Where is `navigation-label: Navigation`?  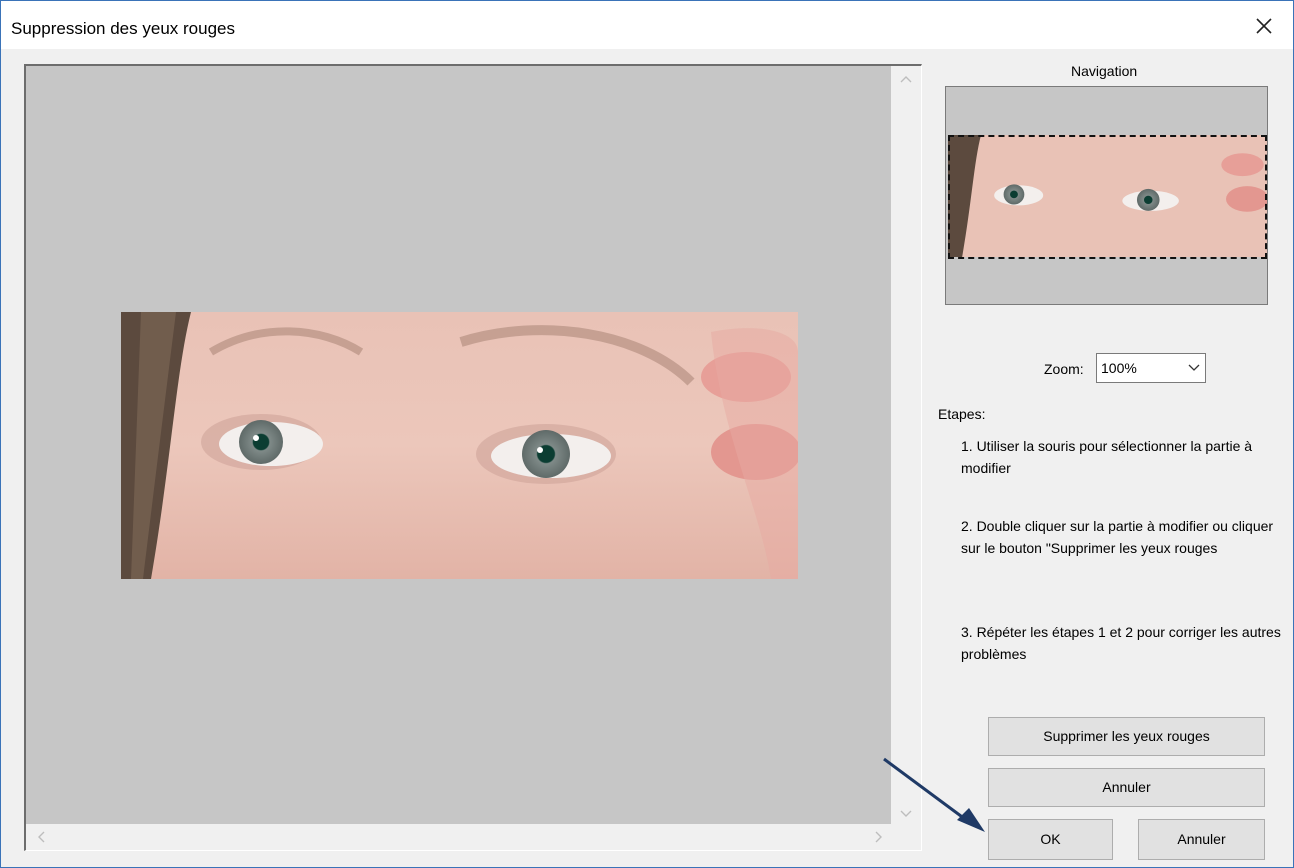 navigation-label: Navigation is located at coordinates (1104, 71).